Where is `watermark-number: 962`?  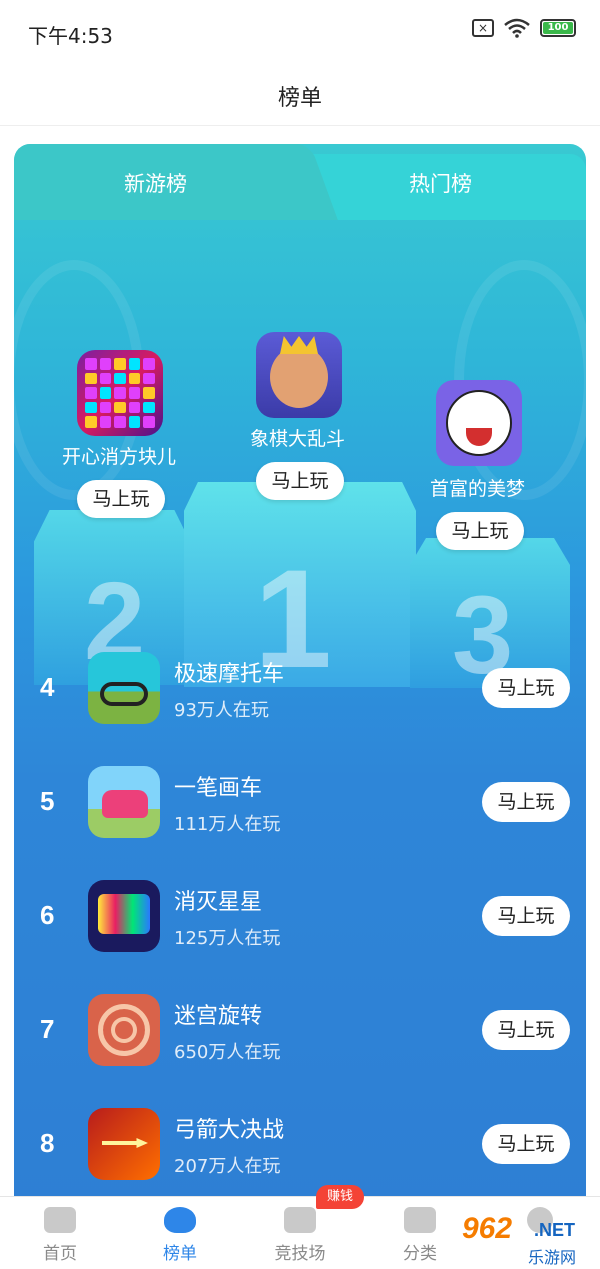
watermark-number: 962 is located at coordinates (487, 1228).